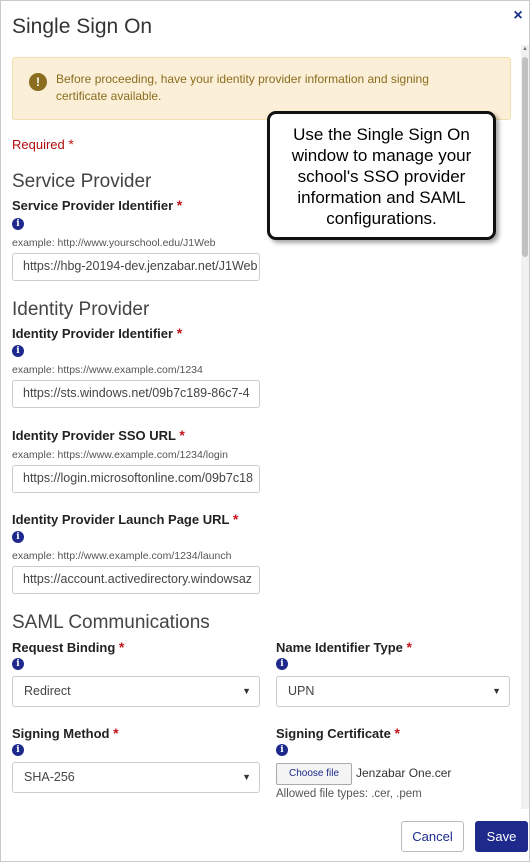  I want to click on cancel-button: Cancel, so click(432, 836).